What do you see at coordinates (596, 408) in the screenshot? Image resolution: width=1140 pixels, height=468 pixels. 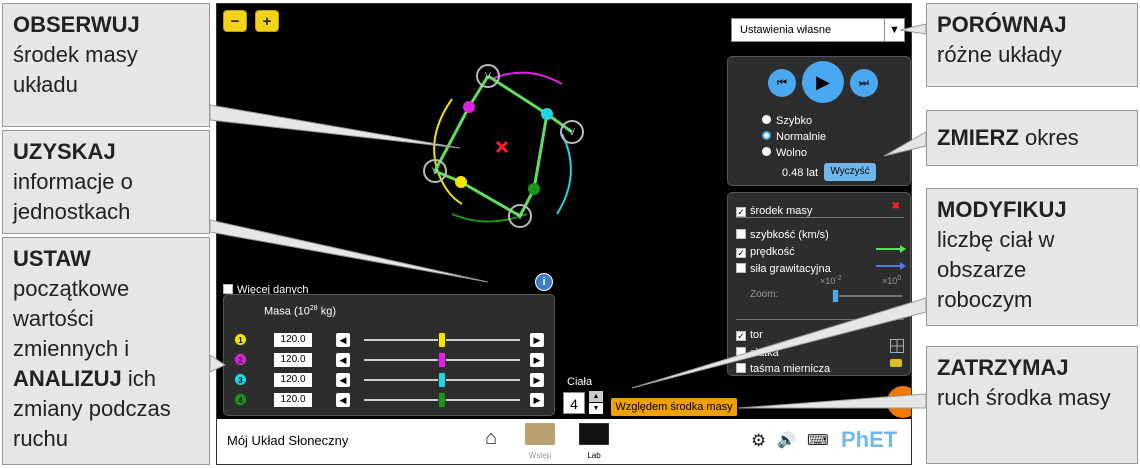 I see `bodies-decrease-button: ▼` at bounding box center [596, 408].